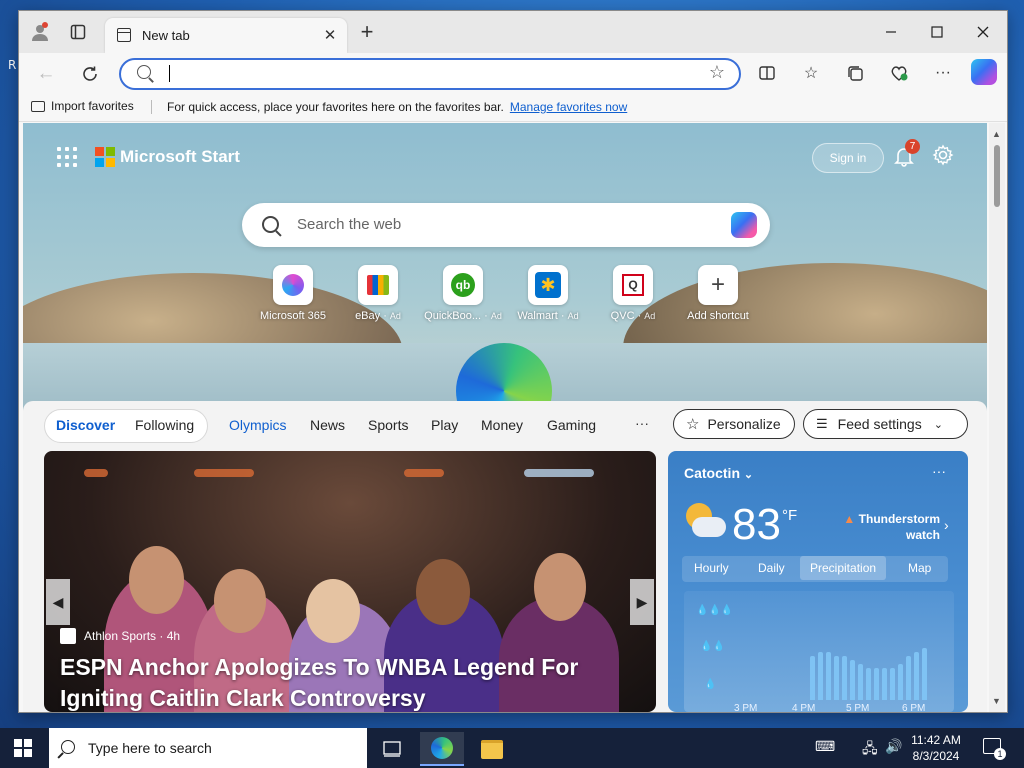 This screenshot has width=1024, height=768. I want to click on taskbar-edge-app, so click(442, 749).